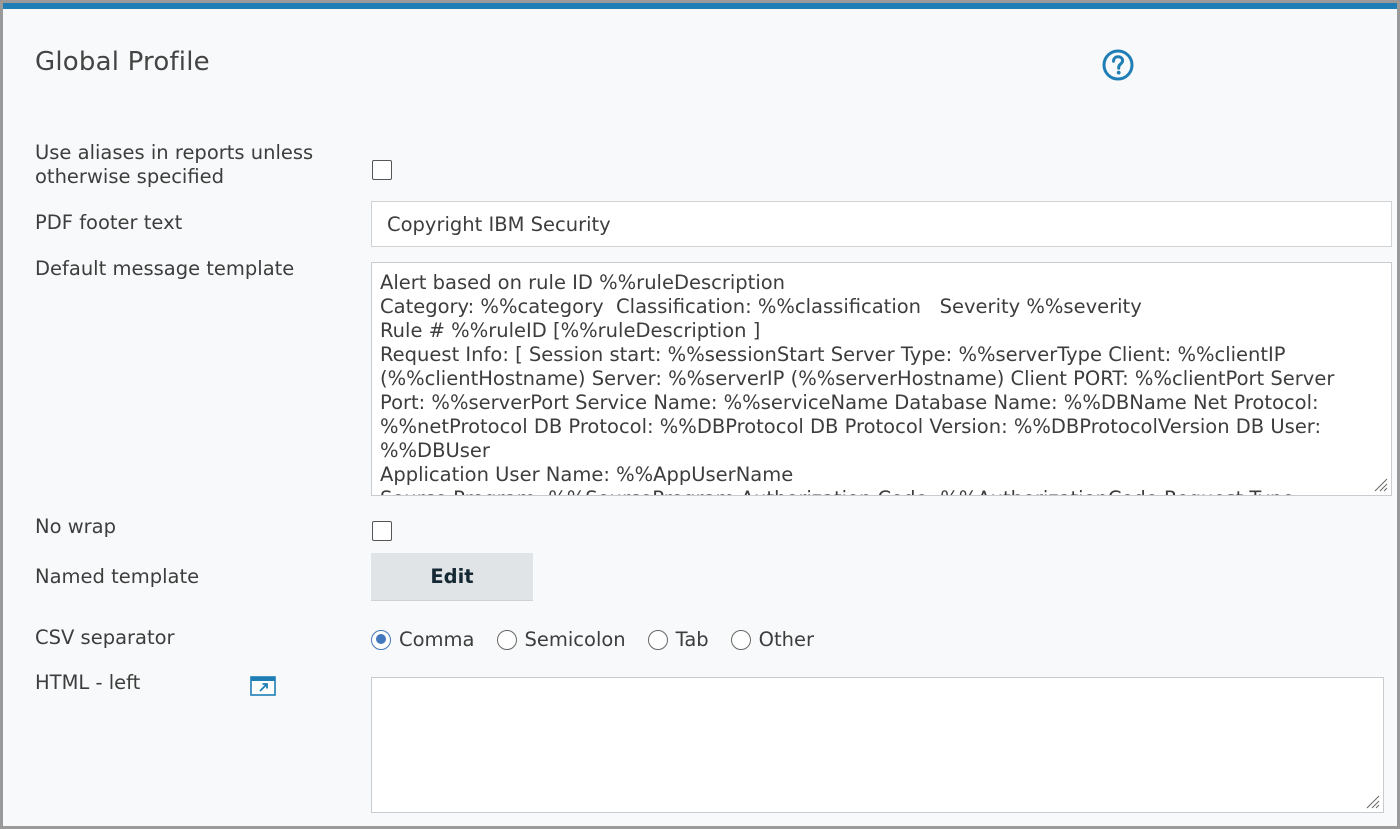 This screenshot has width=1400, height=829. Describe the element at coordinates (881, 224) in the screenshot. I see `pdf-footer-input` at that location.